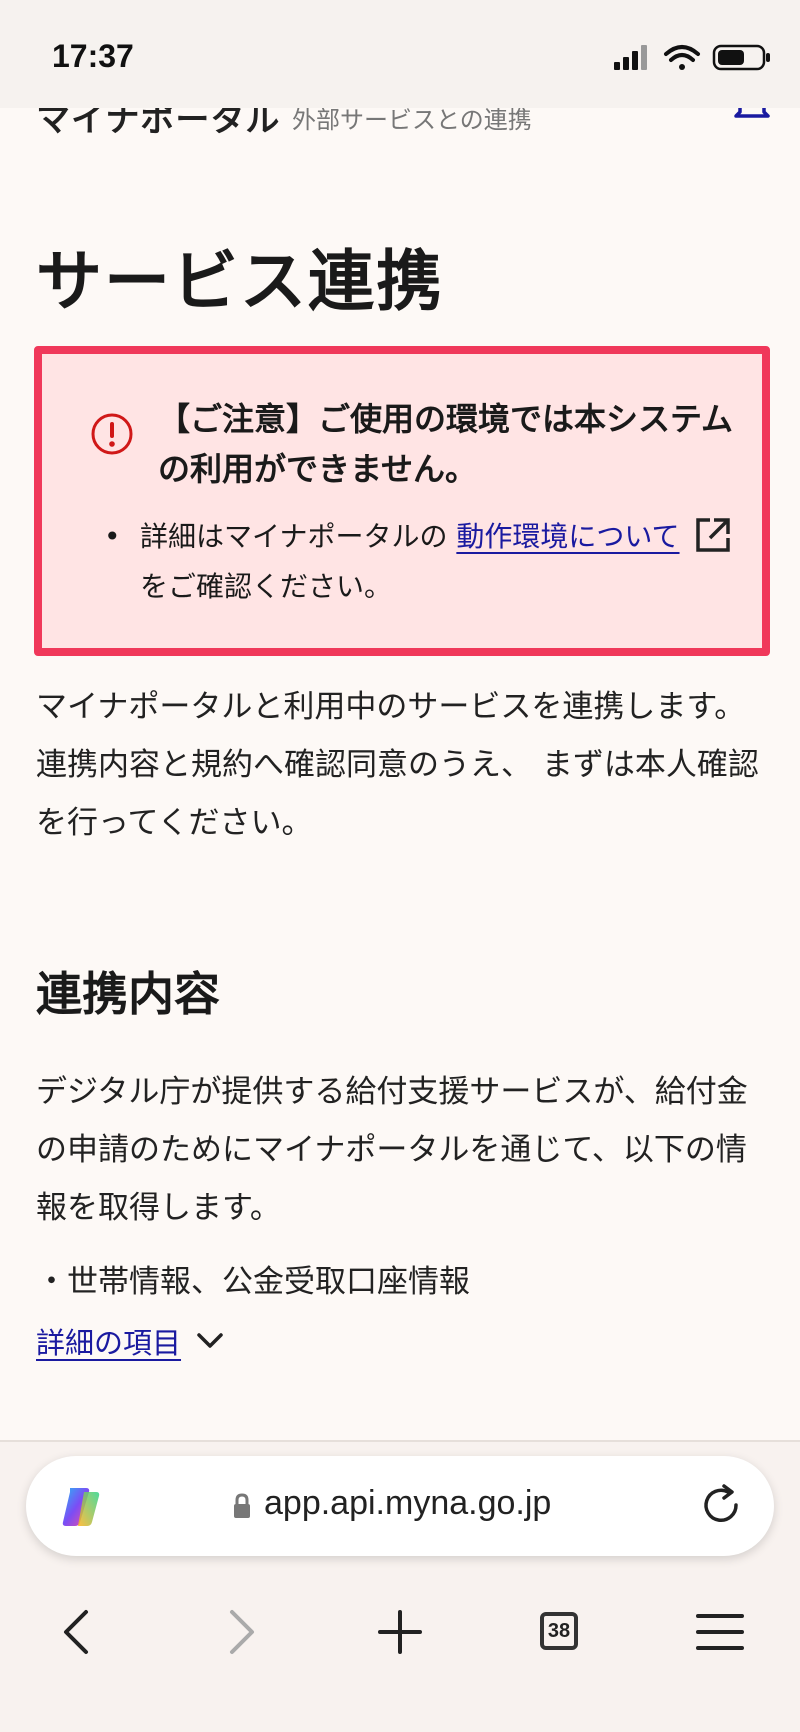 The width and height of the screenshot is (800, 1732). What do you see at coordinates (253, 1282) in the screenshot?
I see `info-item: ・世帯情報、公金受取口座情報` at bounding box center [253, 1282].